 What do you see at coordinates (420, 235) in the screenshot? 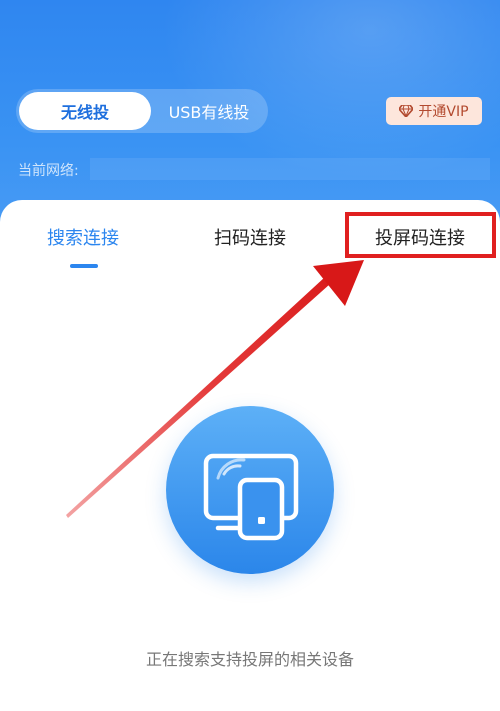
I see `annotation-highlight-box` at bounding box center [420, 235].